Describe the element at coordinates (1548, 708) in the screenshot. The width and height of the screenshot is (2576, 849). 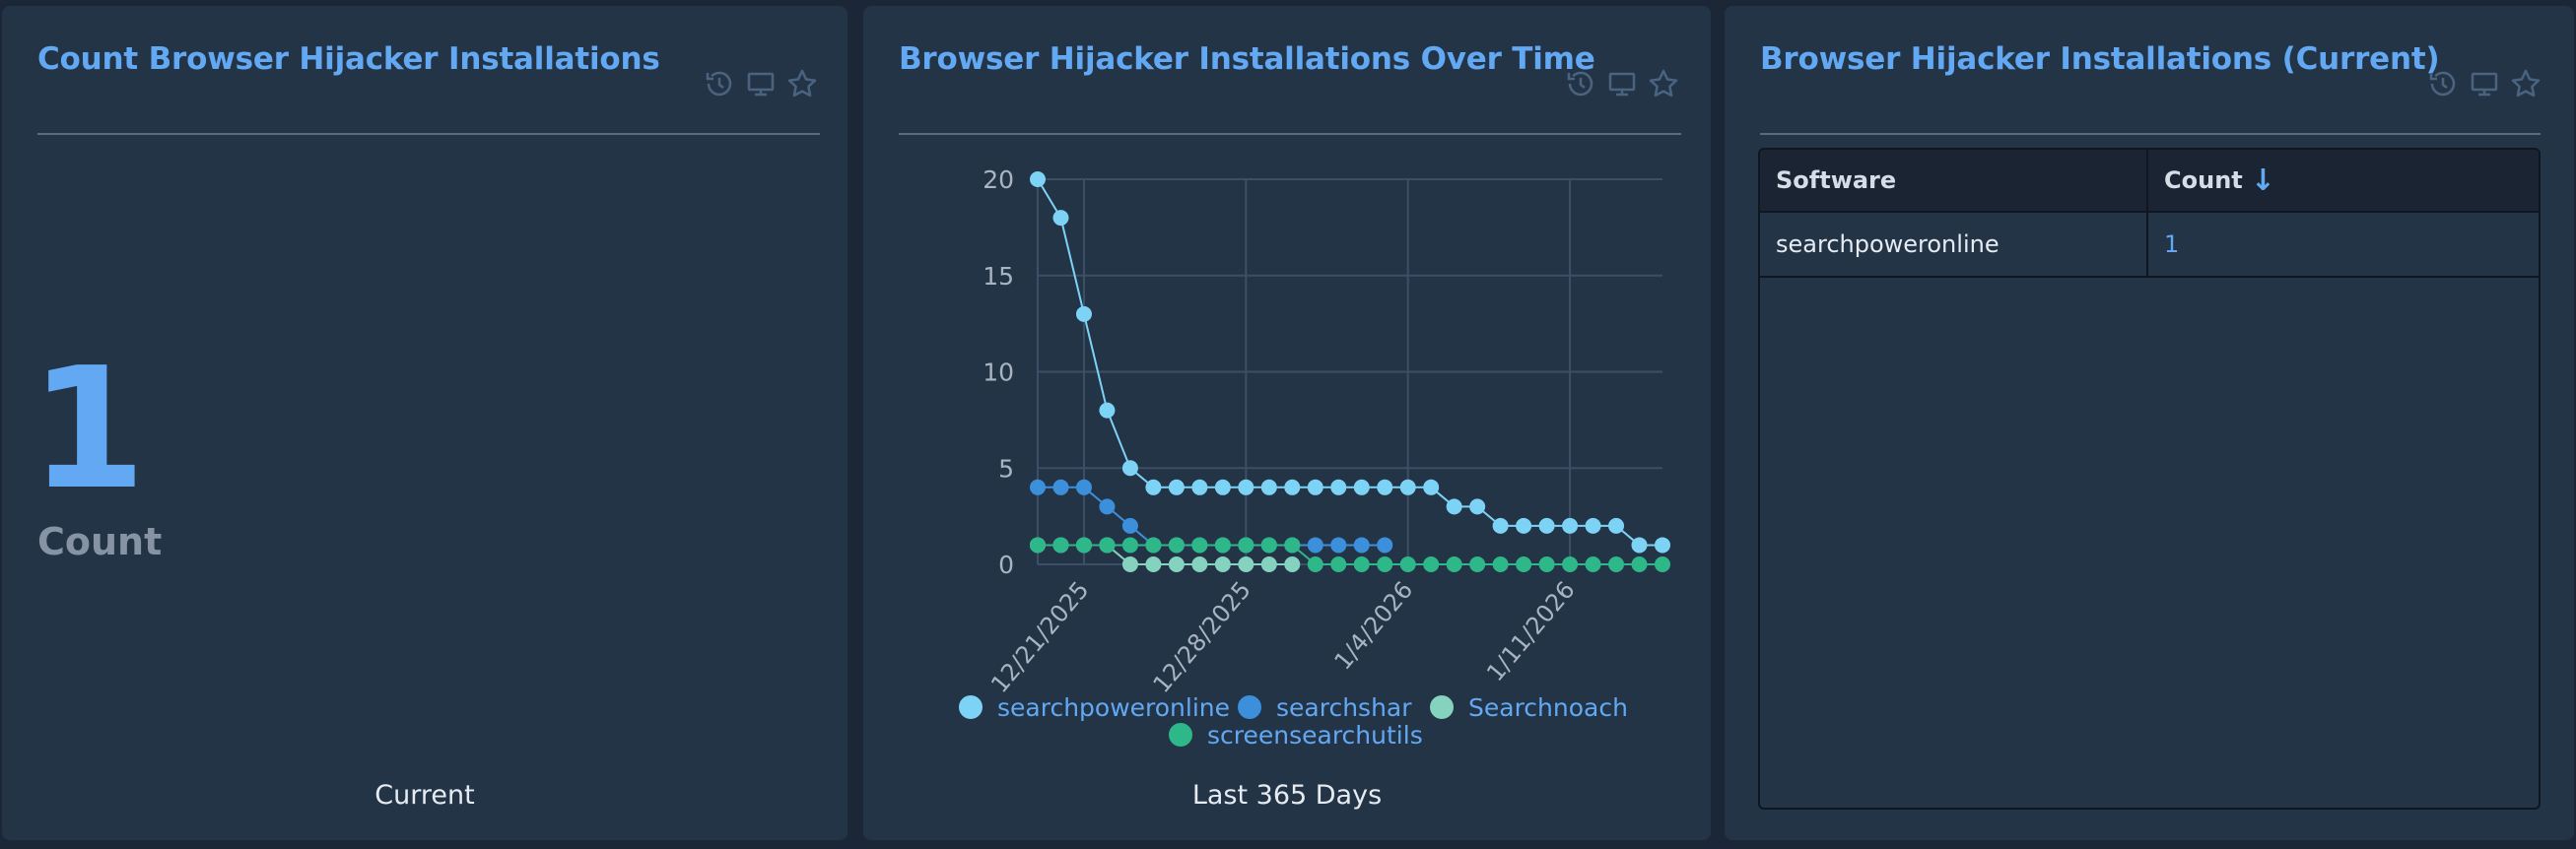
I see `legend-label: Searchnoach` at that location.